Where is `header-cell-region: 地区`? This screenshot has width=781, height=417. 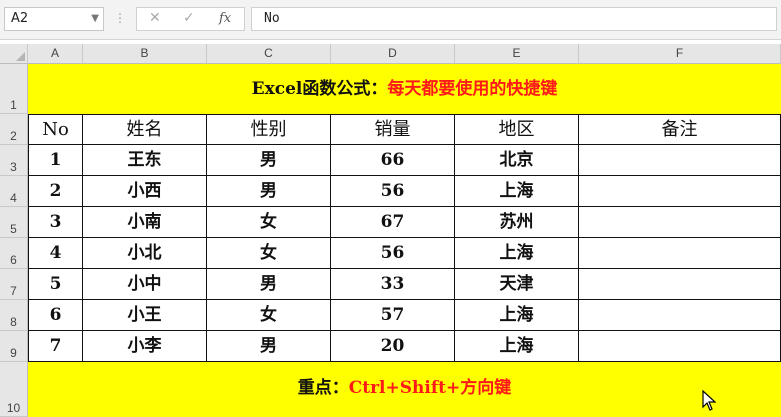 header-cell-region: 地区 is located at coordinates (517, 129).